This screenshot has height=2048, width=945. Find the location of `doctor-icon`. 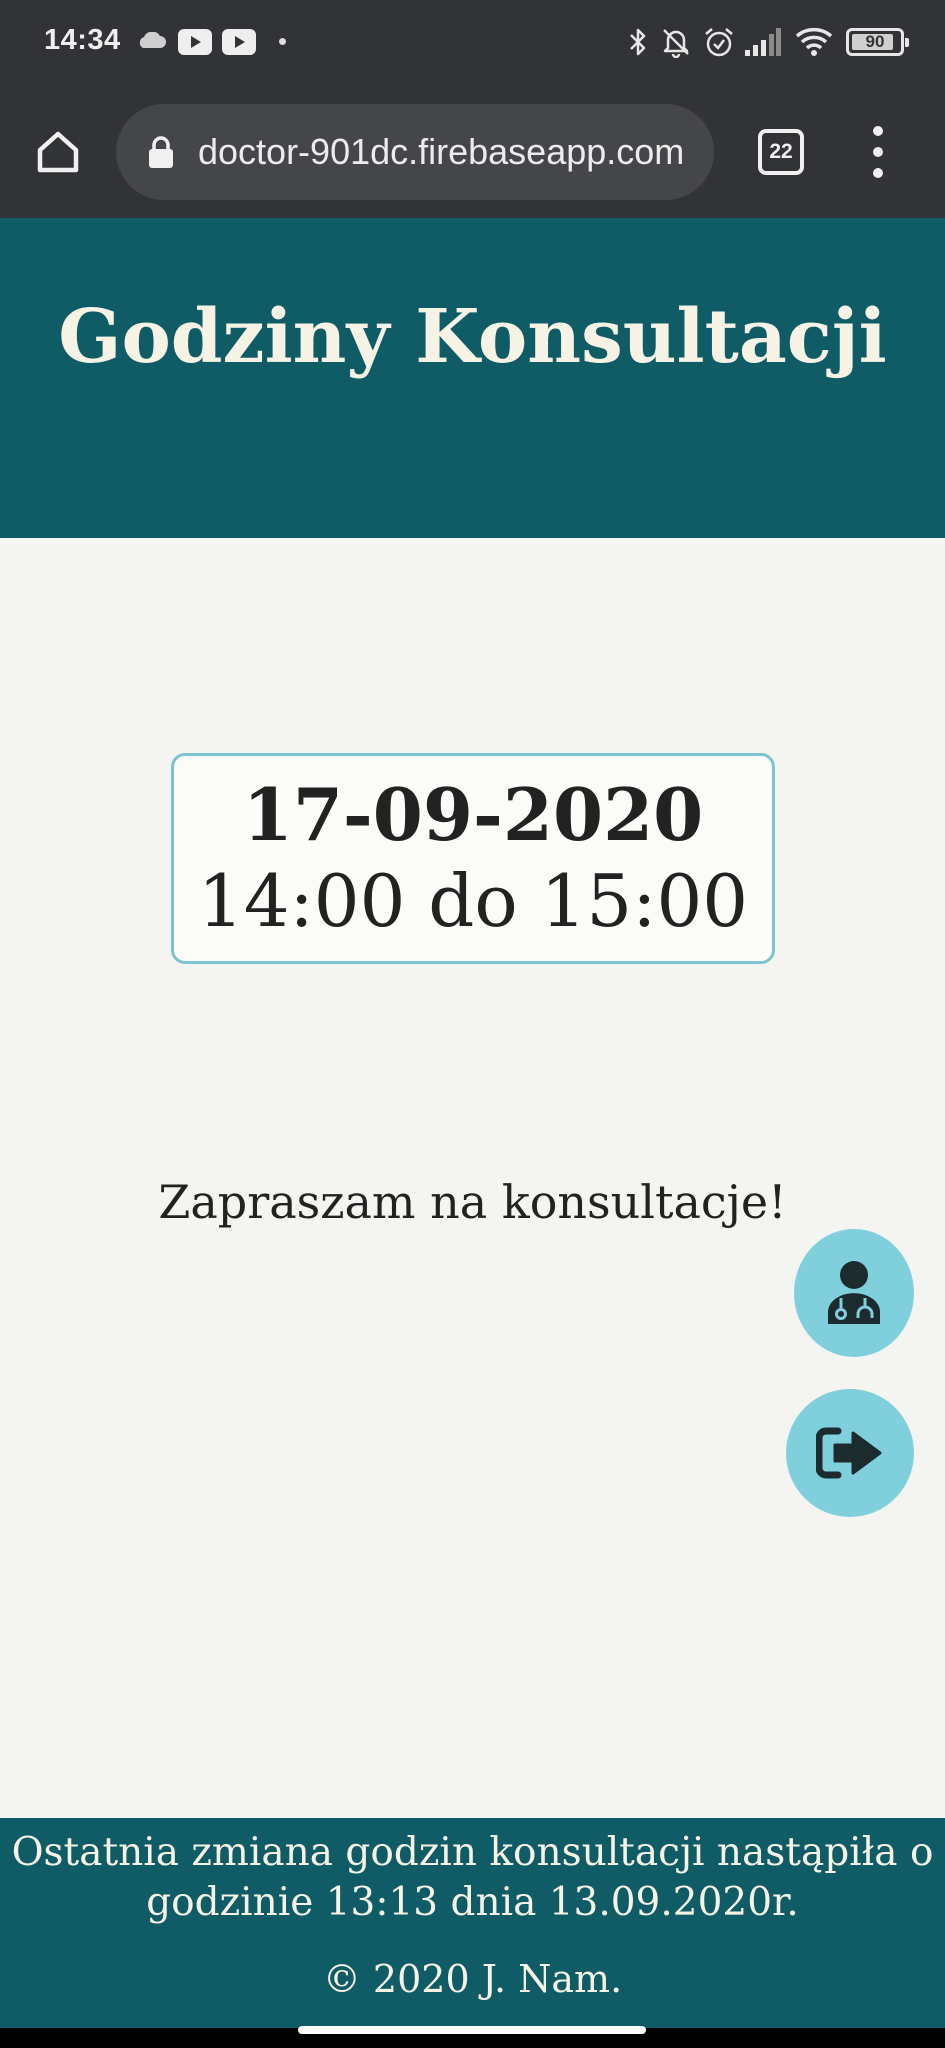

doctor-icon is located at coordinates (854, 1292).